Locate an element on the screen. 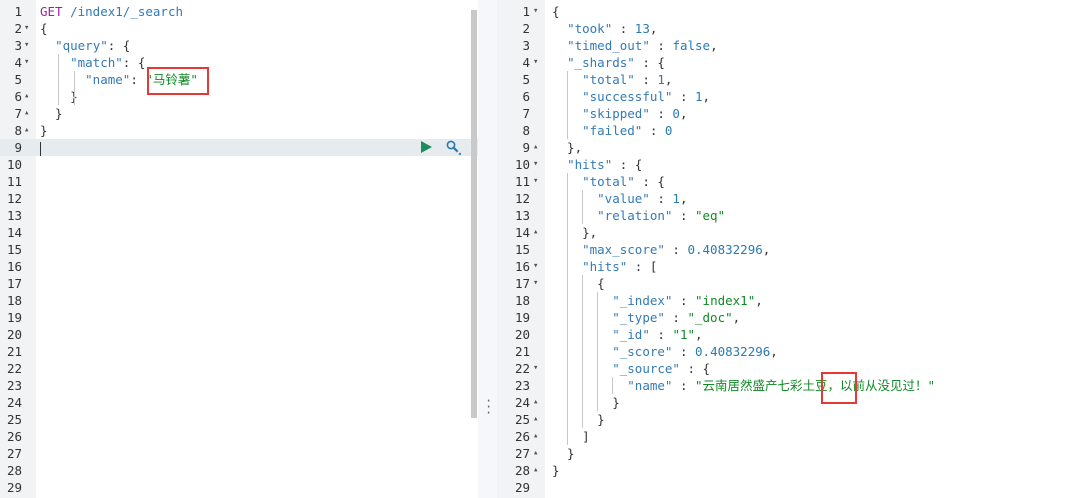 The width and height of the screenshot is (1085, 498). request-line: 4 ▾ "match": { is located at coordinates (239, 62).